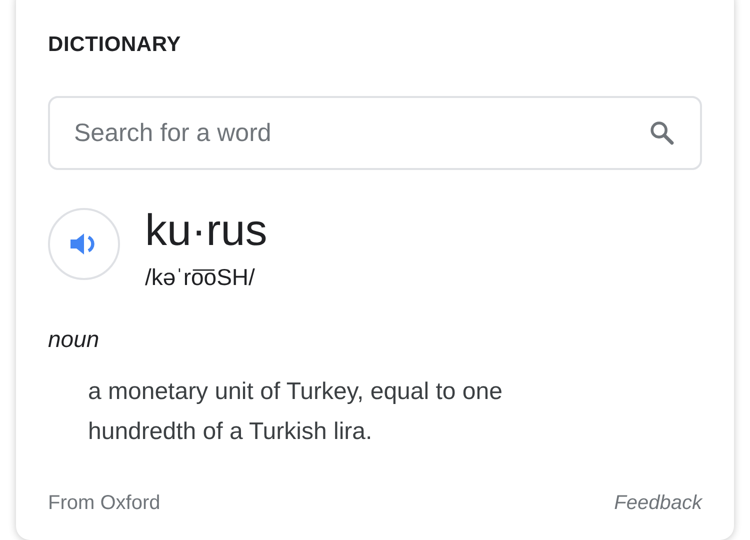 This screenshot has height=540, width=750. What do you see at coordinates (74, 339) in the screenshot?
I see `part-of-speech: noun` at bounding box center [74, 339].